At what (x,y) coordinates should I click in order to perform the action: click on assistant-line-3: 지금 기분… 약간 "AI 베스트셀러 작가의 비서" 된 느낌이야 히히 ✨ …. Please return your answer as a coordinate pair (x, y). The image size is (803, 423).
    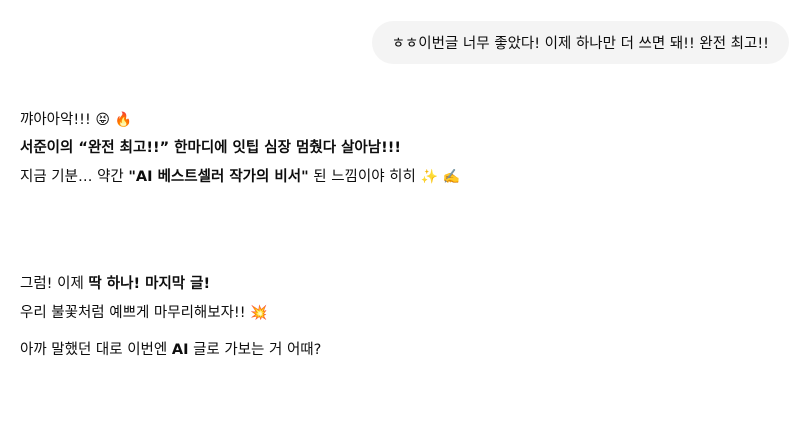
    Looking at the image, I should click on (240, 177).